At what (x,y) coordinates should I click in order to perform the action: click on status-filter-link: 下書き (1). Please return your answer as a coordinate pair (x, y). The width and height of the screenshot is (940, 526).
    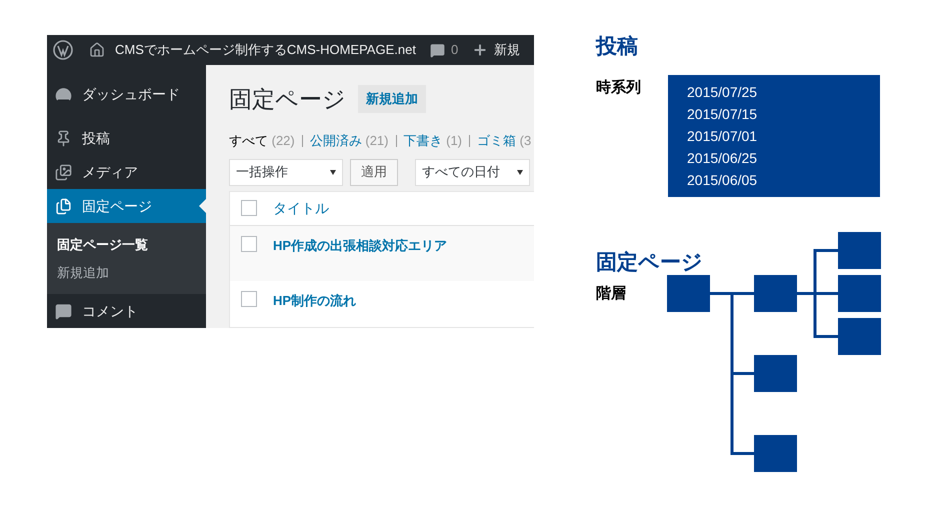
    Looking at the image, I should click on (433, 140).